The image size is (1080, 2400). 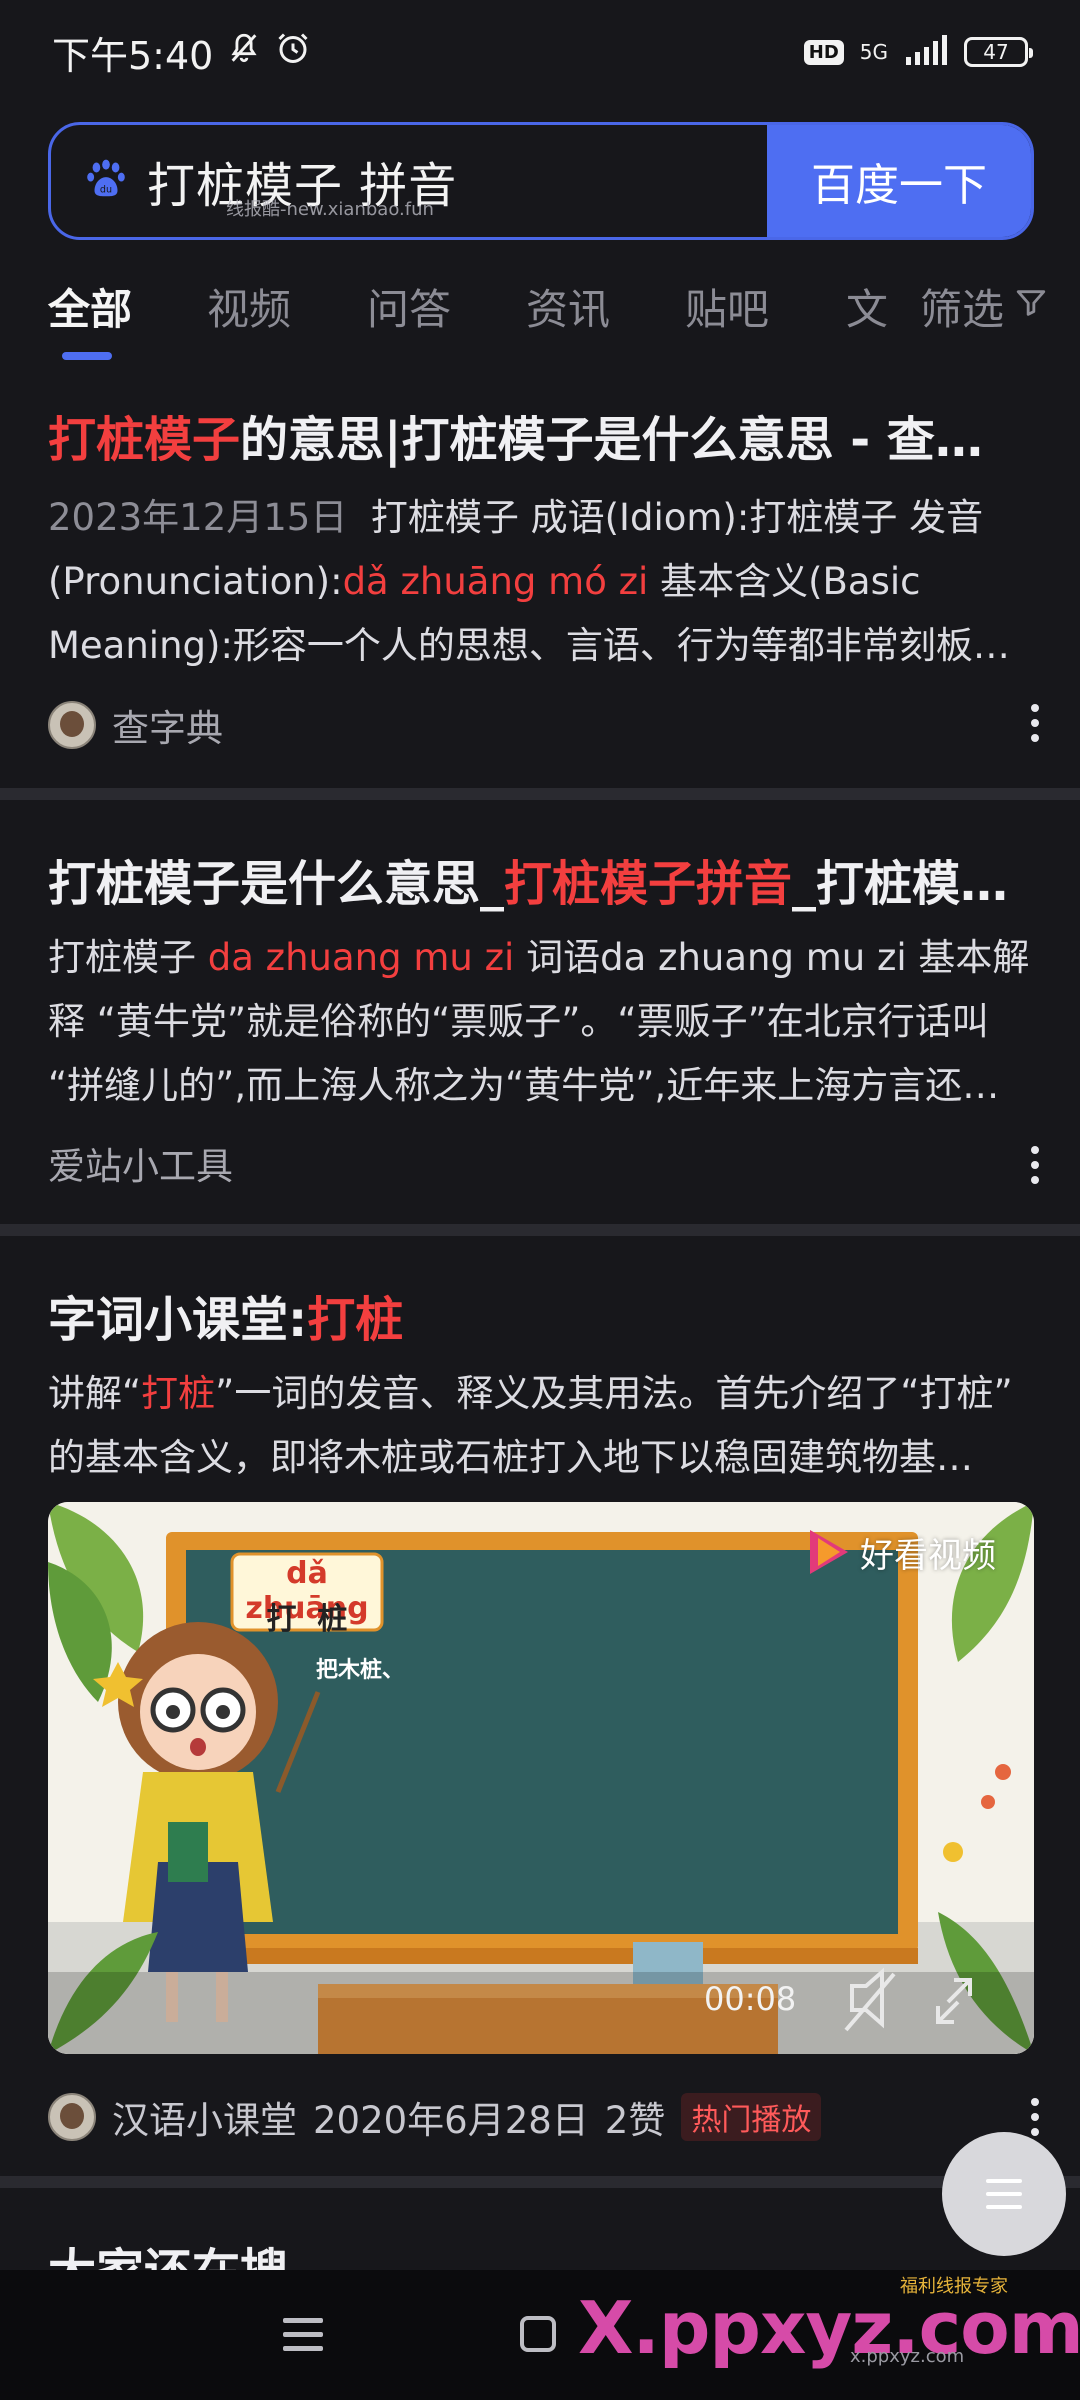 I want to click on menu-lines-icon, so click(x=1004, y=2194).